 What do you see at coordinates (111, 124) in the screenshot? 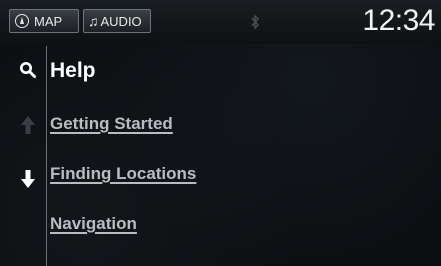
I see `help-item-getting-started: Getting Started` at bounding box center [111, 124].